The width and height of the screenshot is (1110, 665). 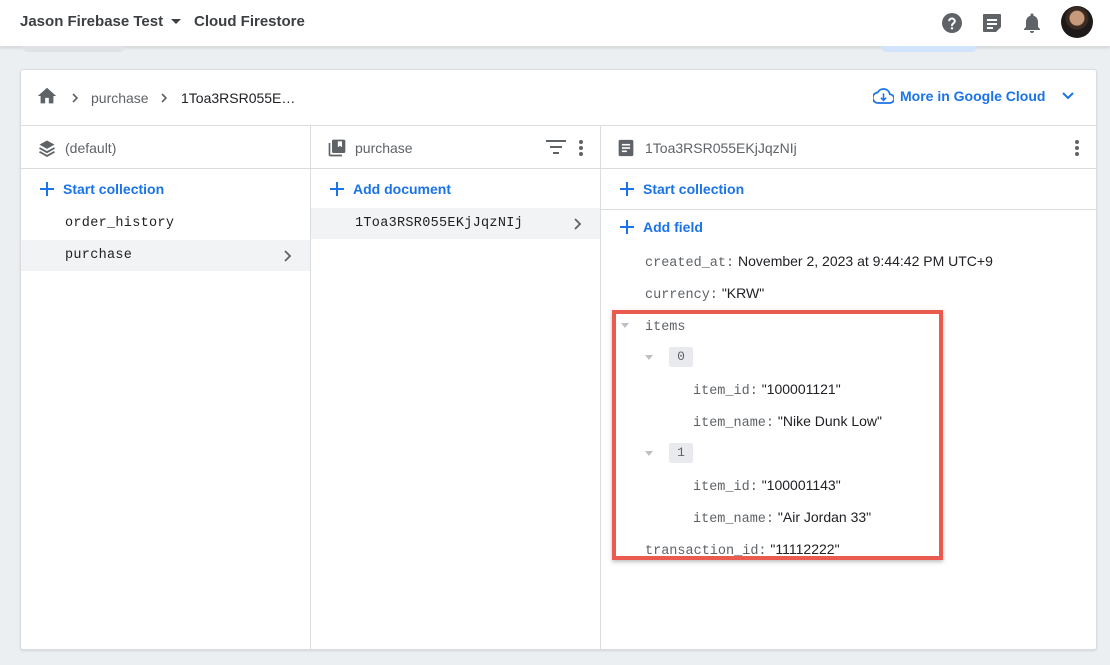 I want to click on document-column-header: 1Toa3RSR055EKjJqzNIj, so click(x=848, y=147).